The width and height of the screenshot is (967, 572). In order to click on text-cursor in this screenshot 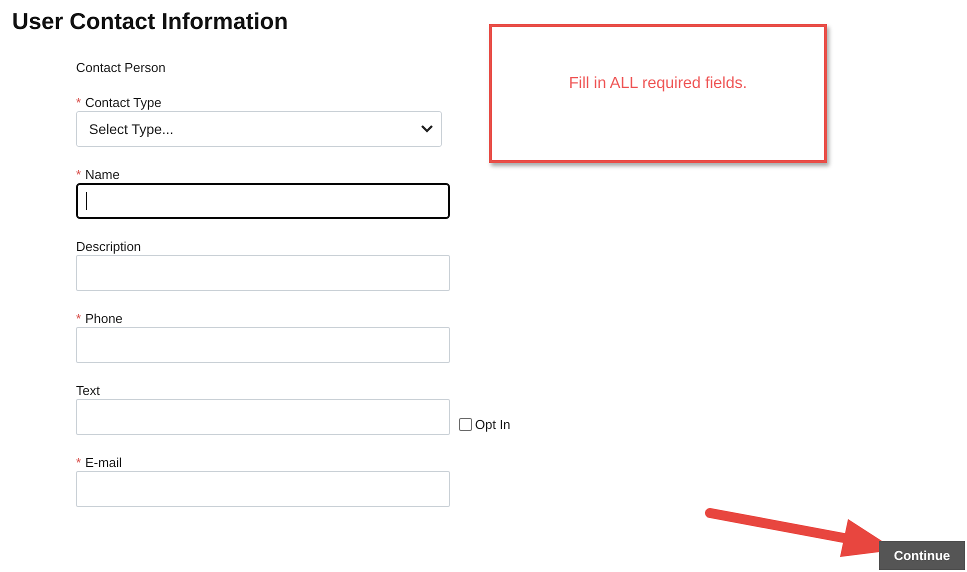, I will do `click(86, 201)`.